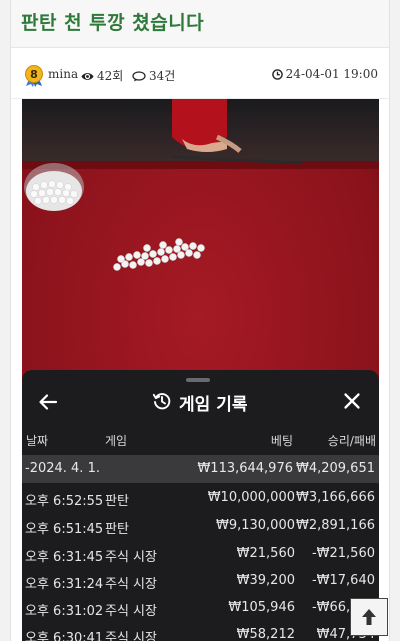 This screenshot has width=400, height=641. Describe the element at coordinates (116, 441) in the screenshot. I see `column-game: 게임` at that location.